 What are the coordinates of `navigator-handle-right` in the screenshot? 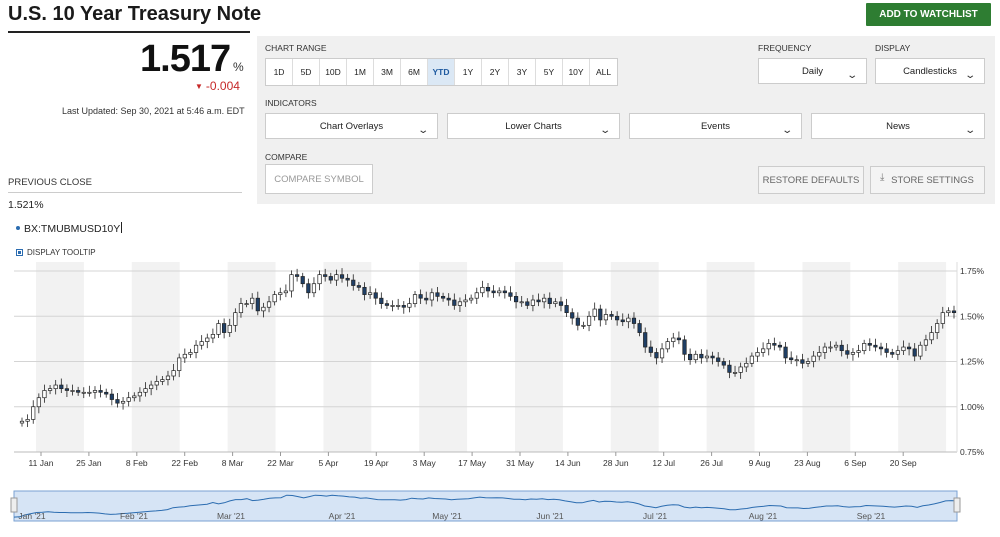 It's located at (957, 505).